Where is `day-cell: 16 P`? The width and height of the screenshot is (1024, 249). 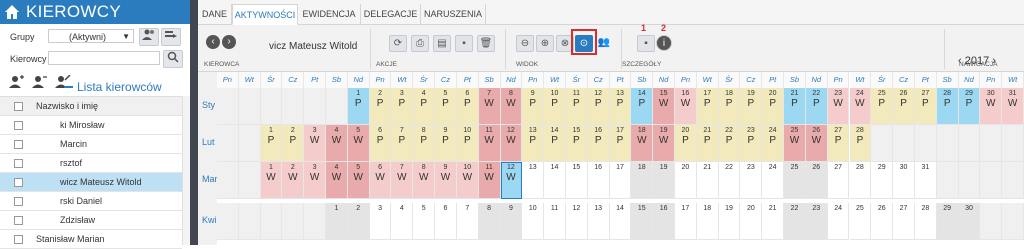
day-cell: 16 P is located at coordinates (598, 143).